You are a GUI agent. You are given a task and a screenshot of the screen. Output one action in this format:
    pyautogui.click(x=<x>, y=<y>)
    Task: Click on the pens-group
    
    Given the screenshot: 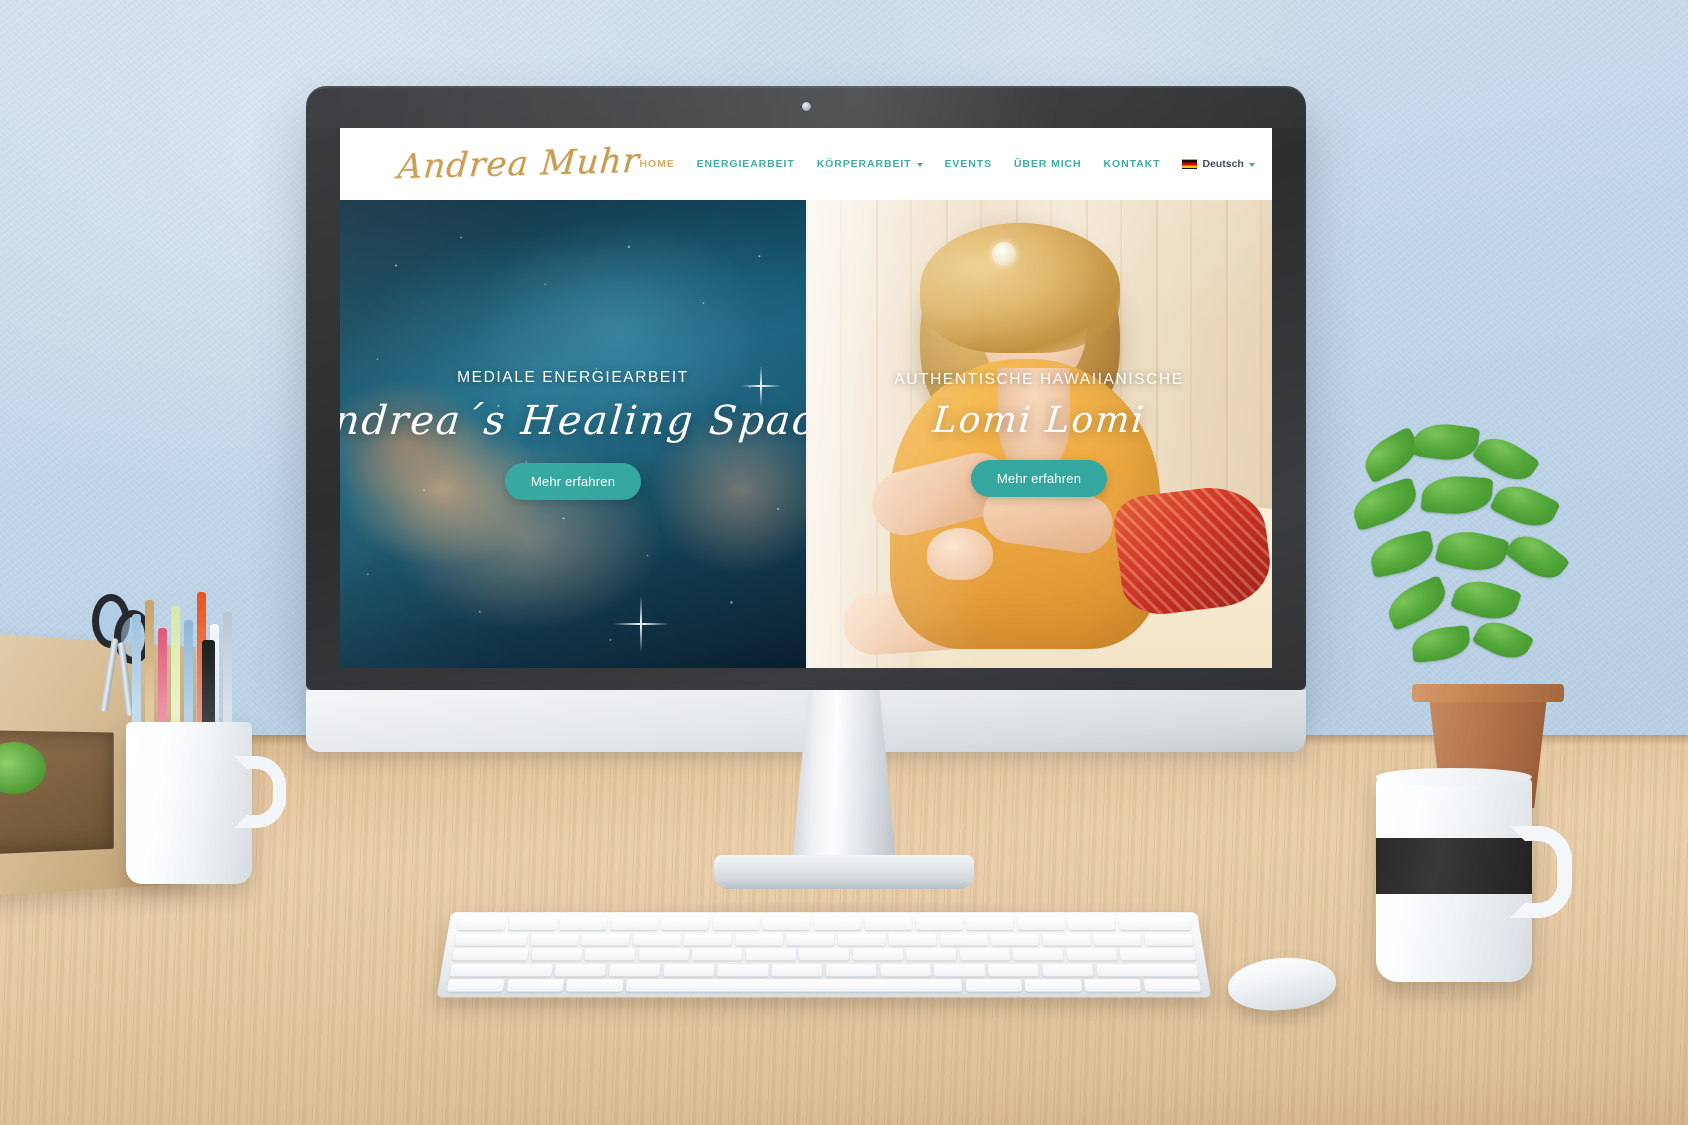 What is the action you would take?
    pyautogui.click(x=188, y=662)
    